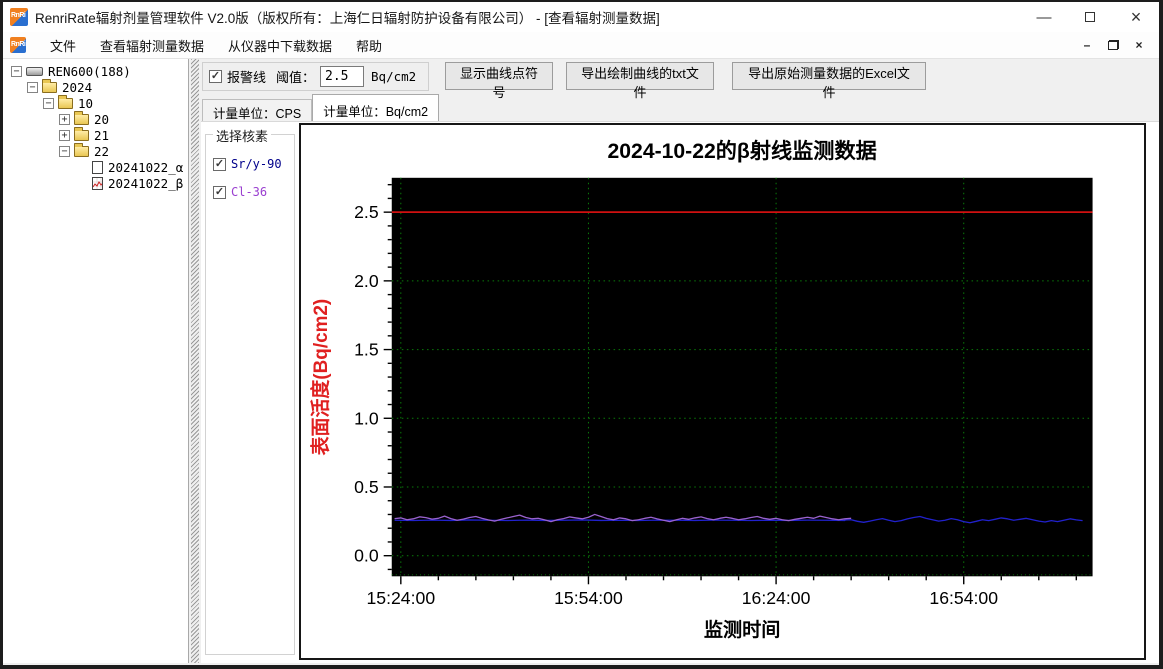  What do you see at coordinates (1044, 17) in the screenshot?
I see `minimize-button: —` at bounding box center [1044, 17].